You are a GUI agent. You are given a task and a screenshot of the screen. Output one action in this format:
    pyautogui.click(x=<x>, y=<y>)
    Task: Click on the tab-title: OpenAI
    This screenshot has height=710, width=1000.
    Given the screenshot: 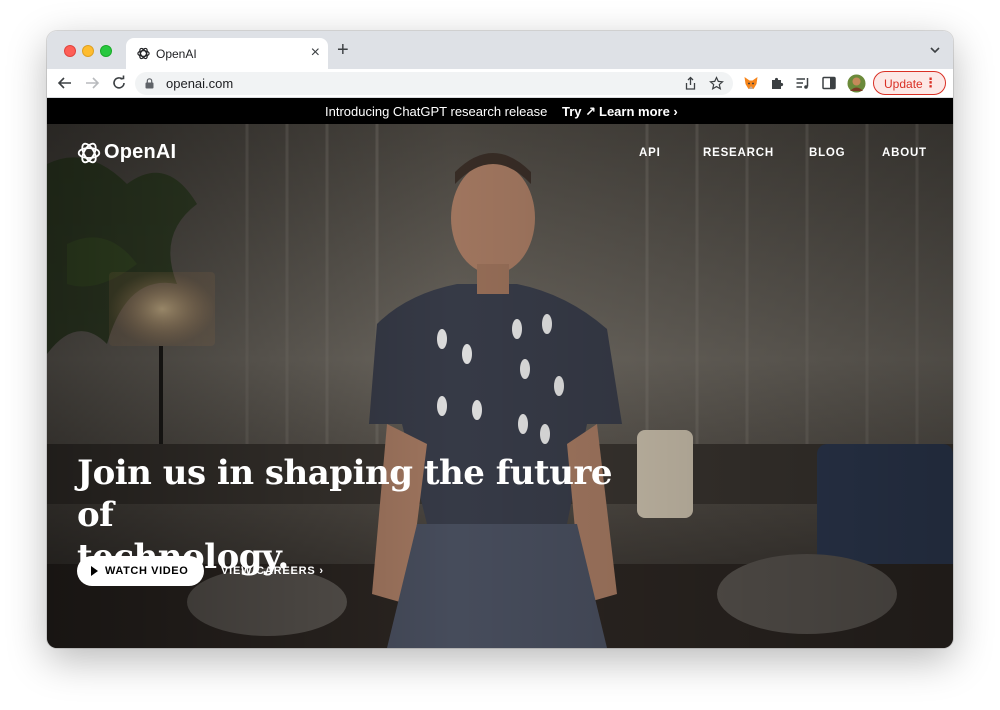 What is the action you would take?
    pyautogui.click(x=176, y=54)
    